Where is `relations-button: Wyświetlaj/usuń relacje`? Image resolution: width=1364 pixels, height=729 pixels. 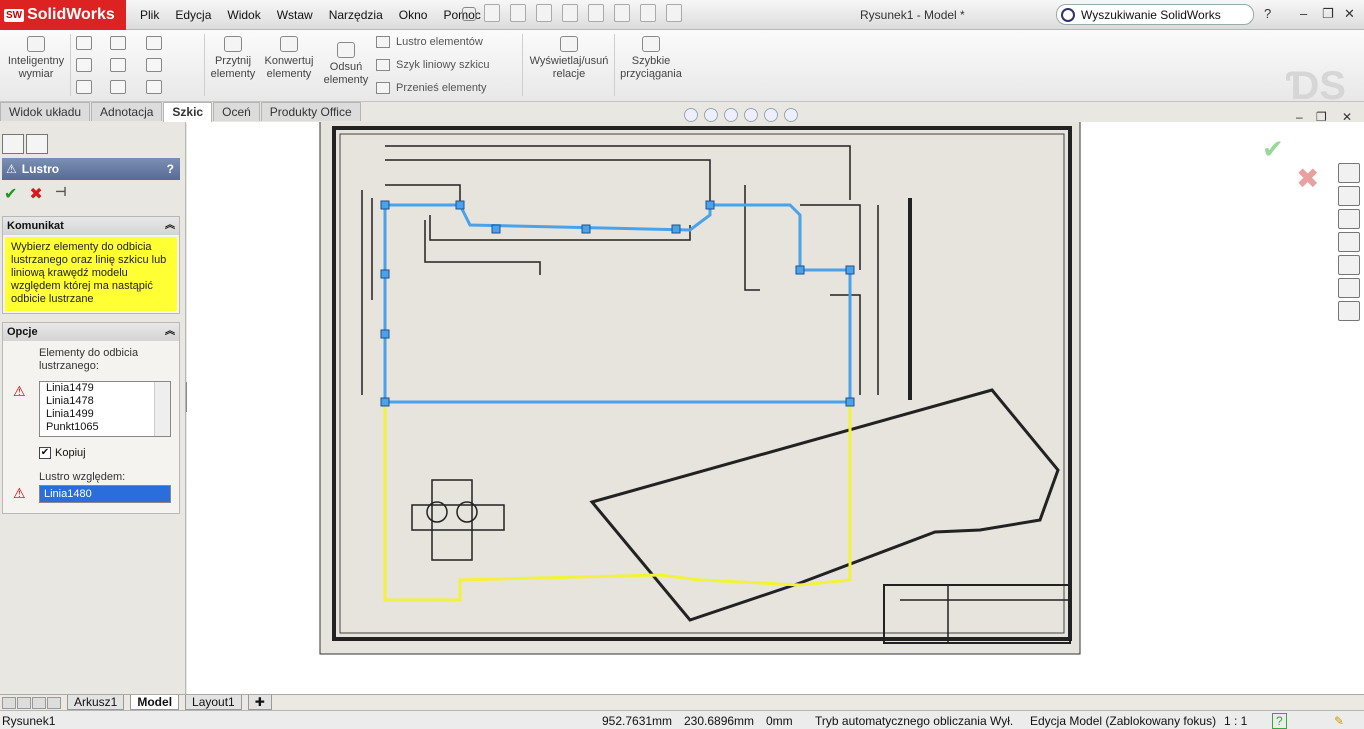 relations-button: Wyświetlaj/usuń relacje is located at coordinates (569, 58).